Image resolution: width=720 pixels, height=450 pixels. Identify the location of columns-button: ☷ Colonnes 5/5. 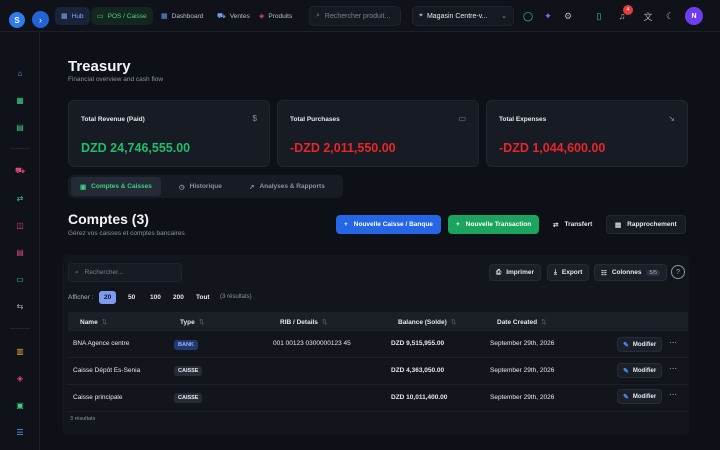
(631, 272).